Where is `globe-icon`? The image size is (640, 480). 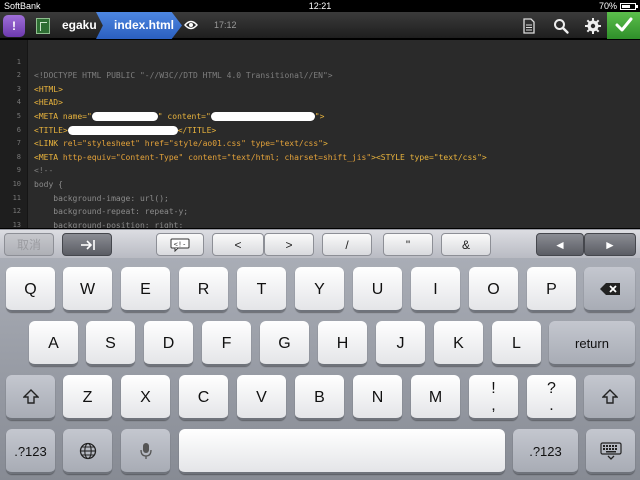 globe-icon is located at coordinates (87, 450).